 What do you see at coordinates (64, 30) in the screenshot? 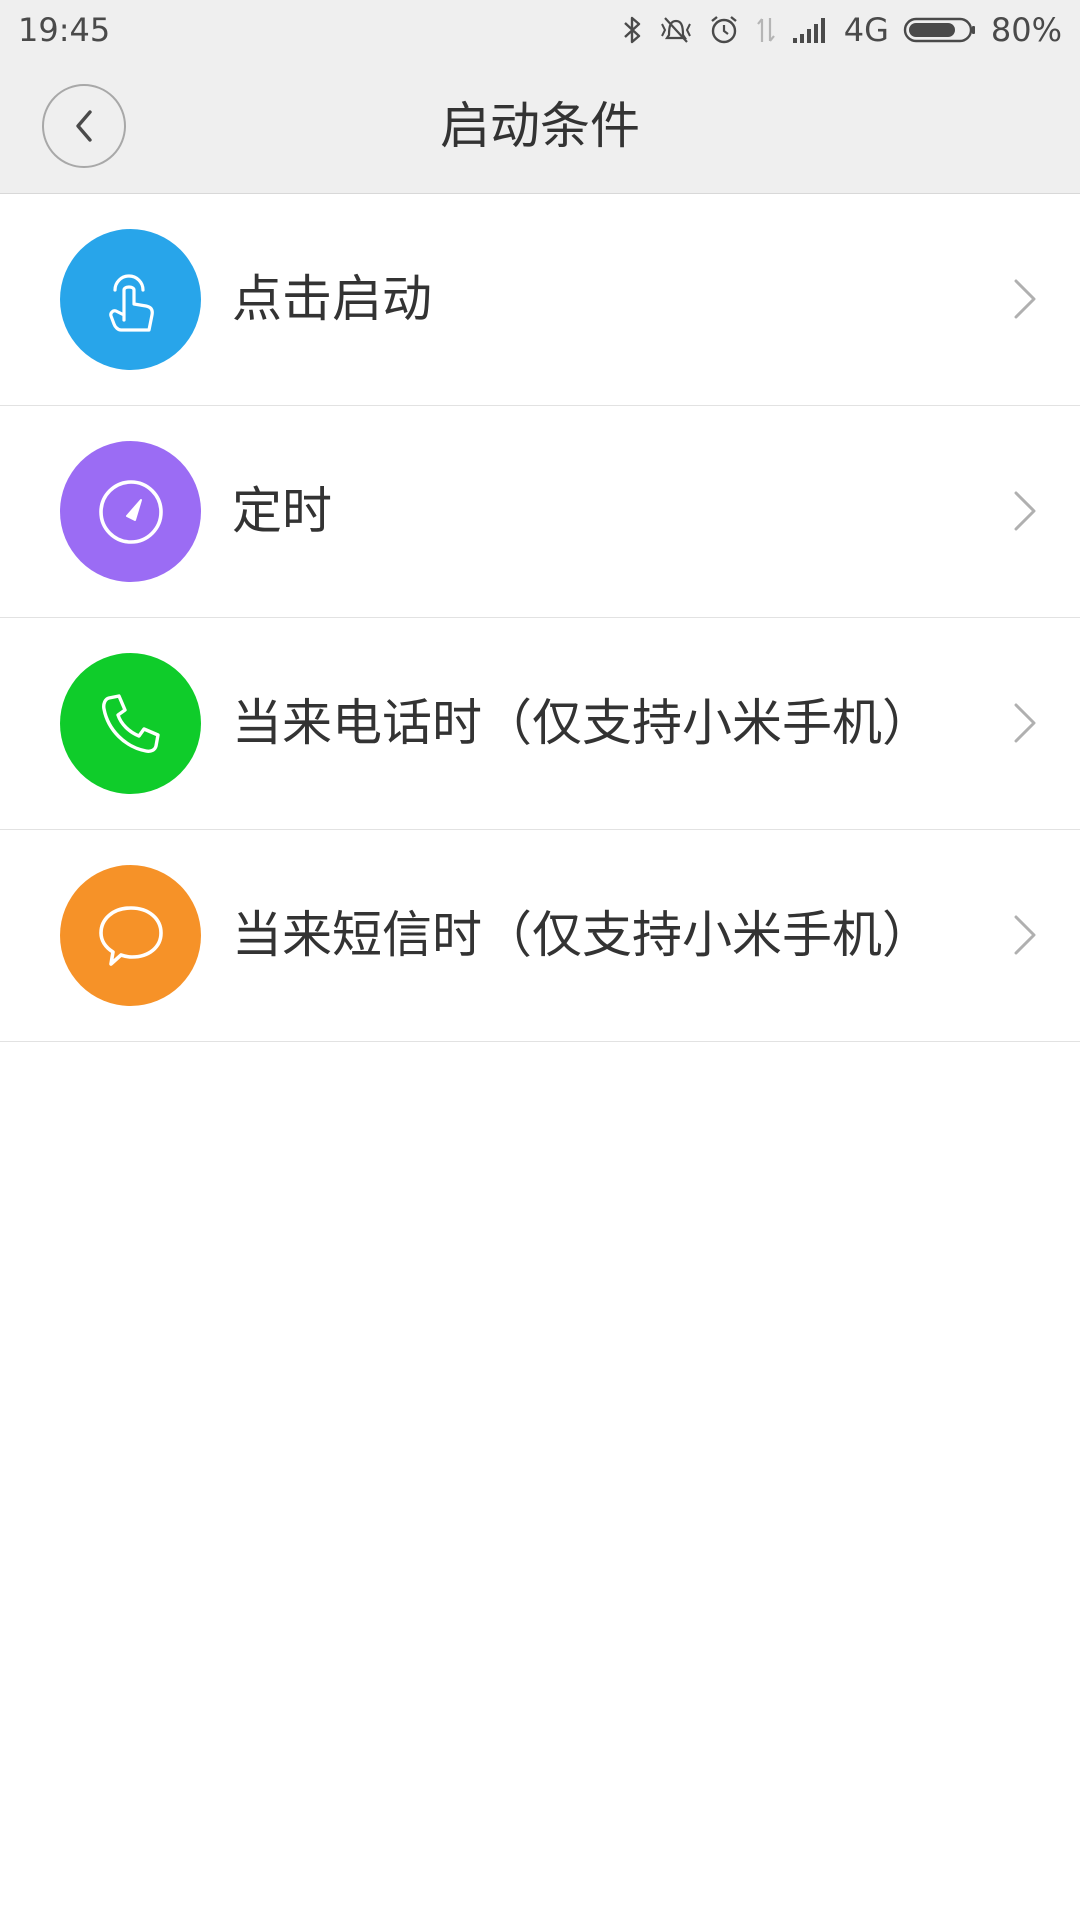
I see `status-time: 19:45` at bounding box center [64, 30].